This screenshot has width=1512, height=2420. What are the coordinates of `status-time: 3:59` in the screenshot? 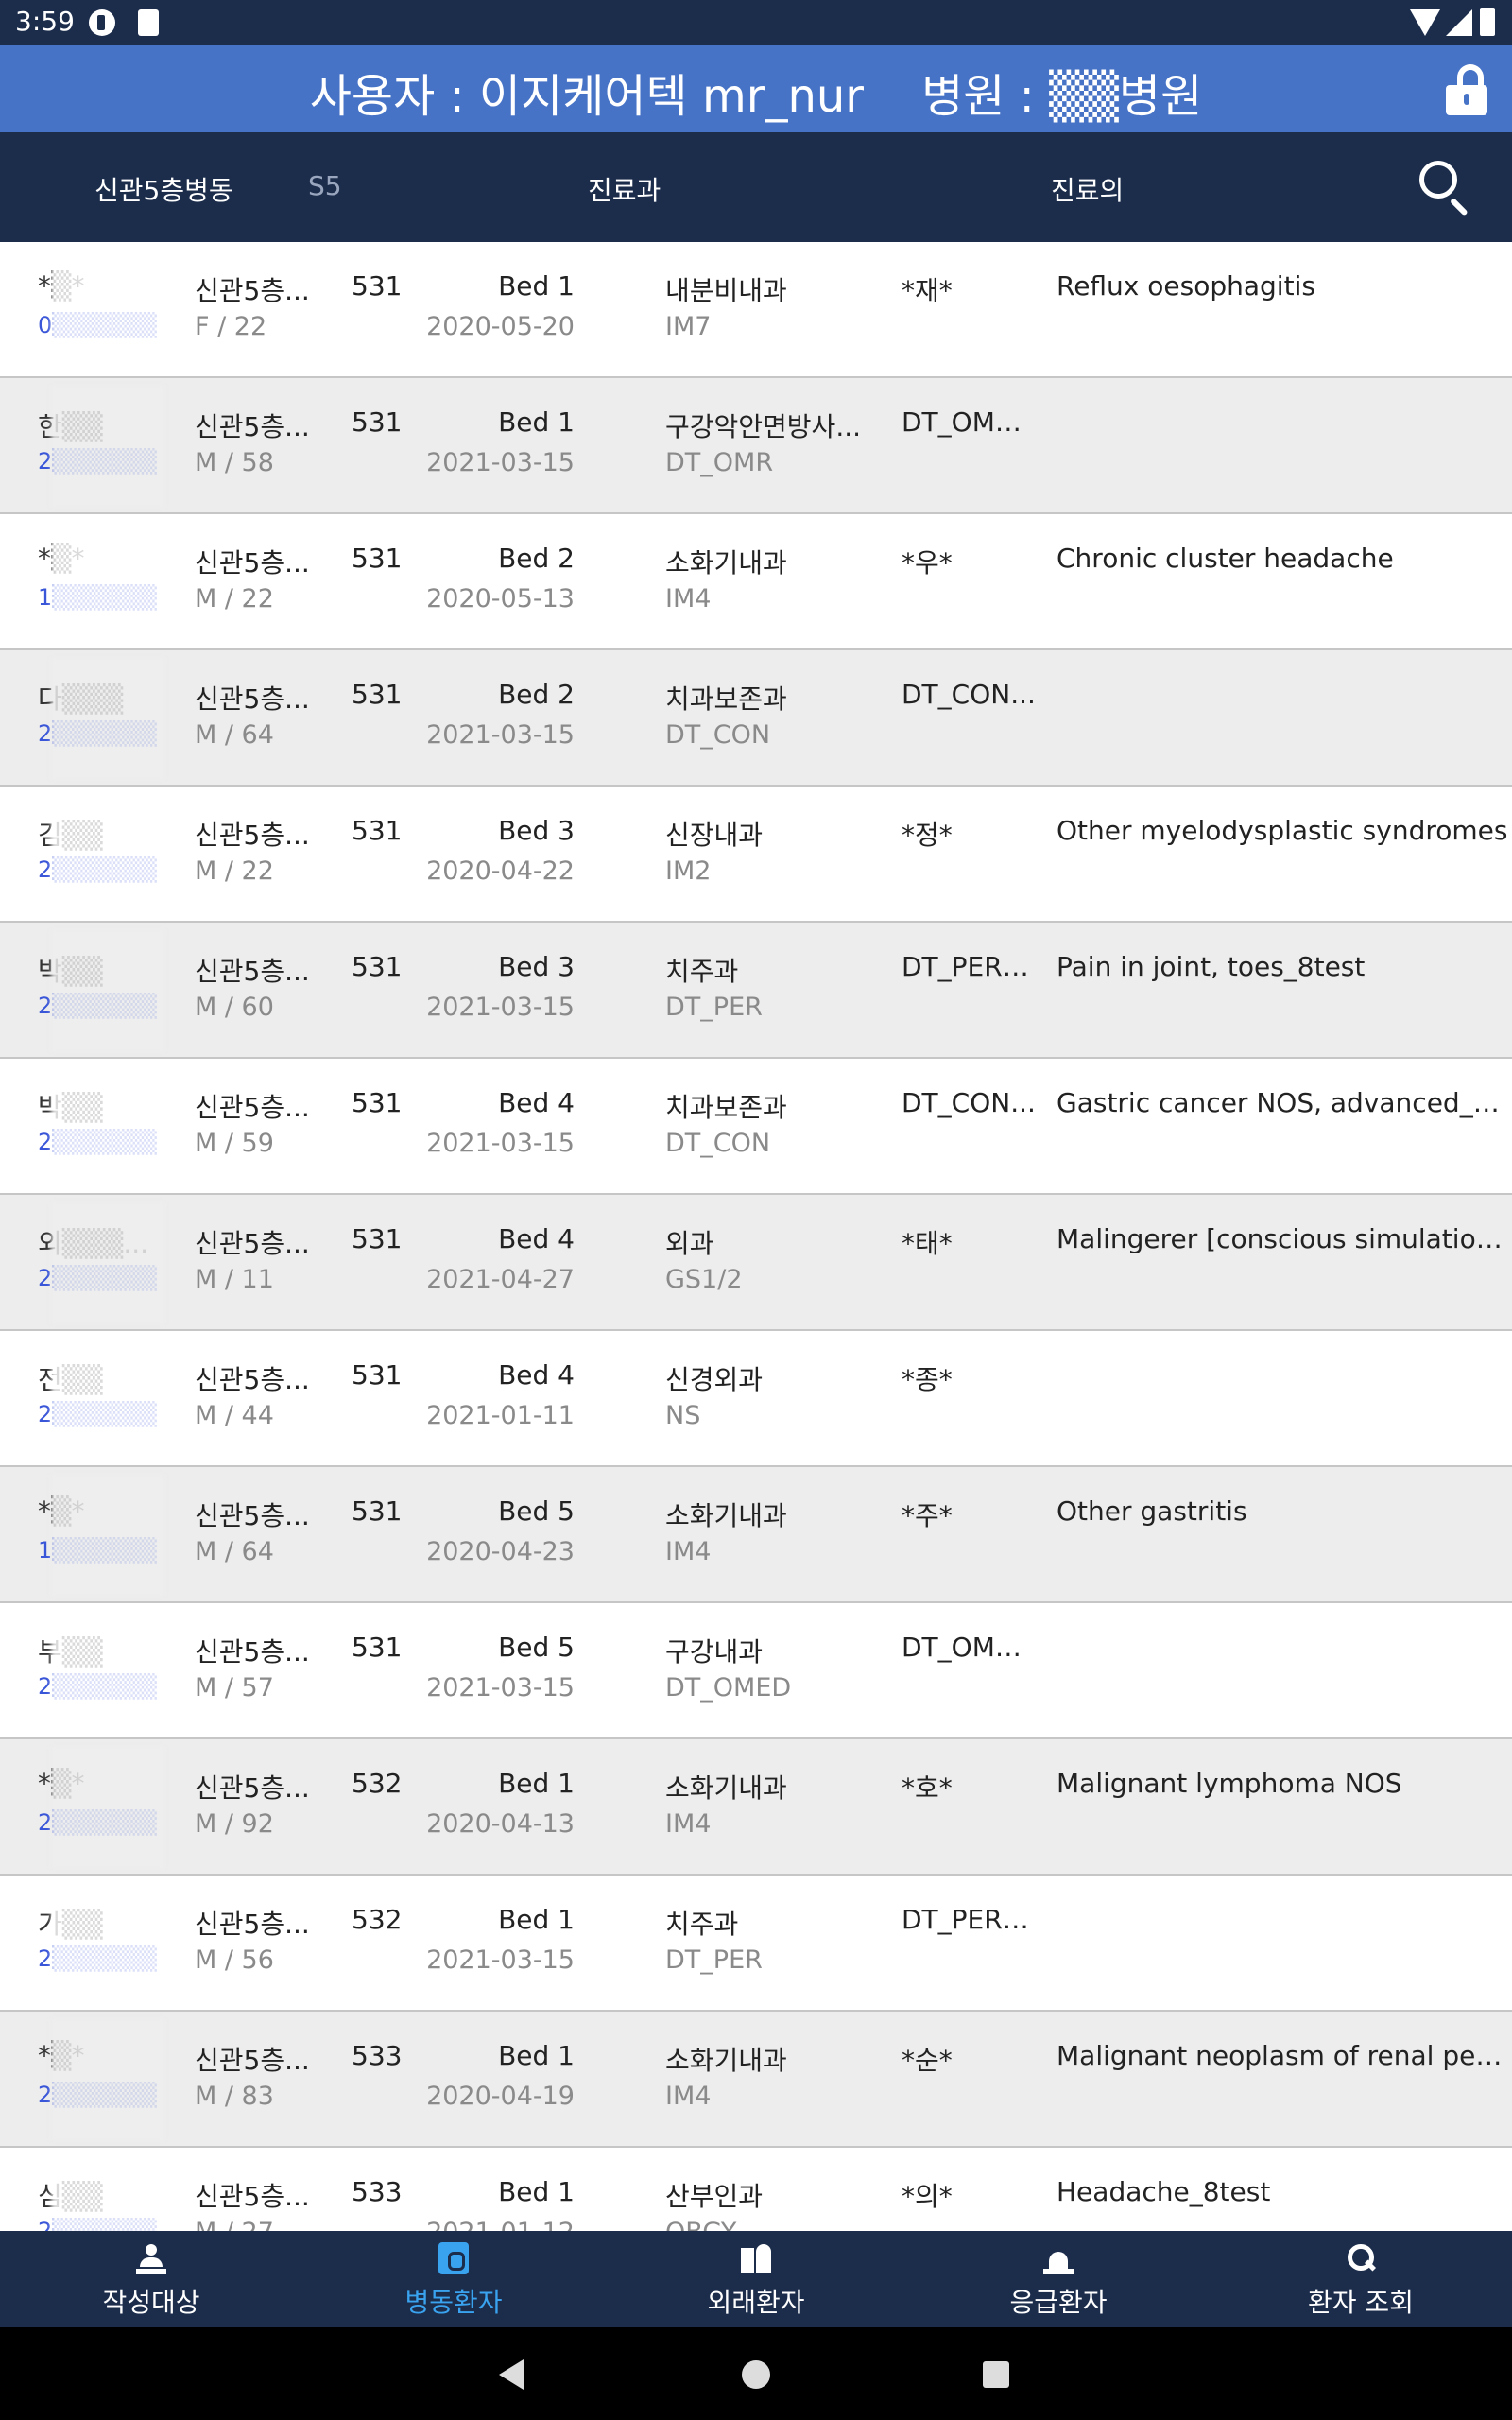 It's located at (45, 22).